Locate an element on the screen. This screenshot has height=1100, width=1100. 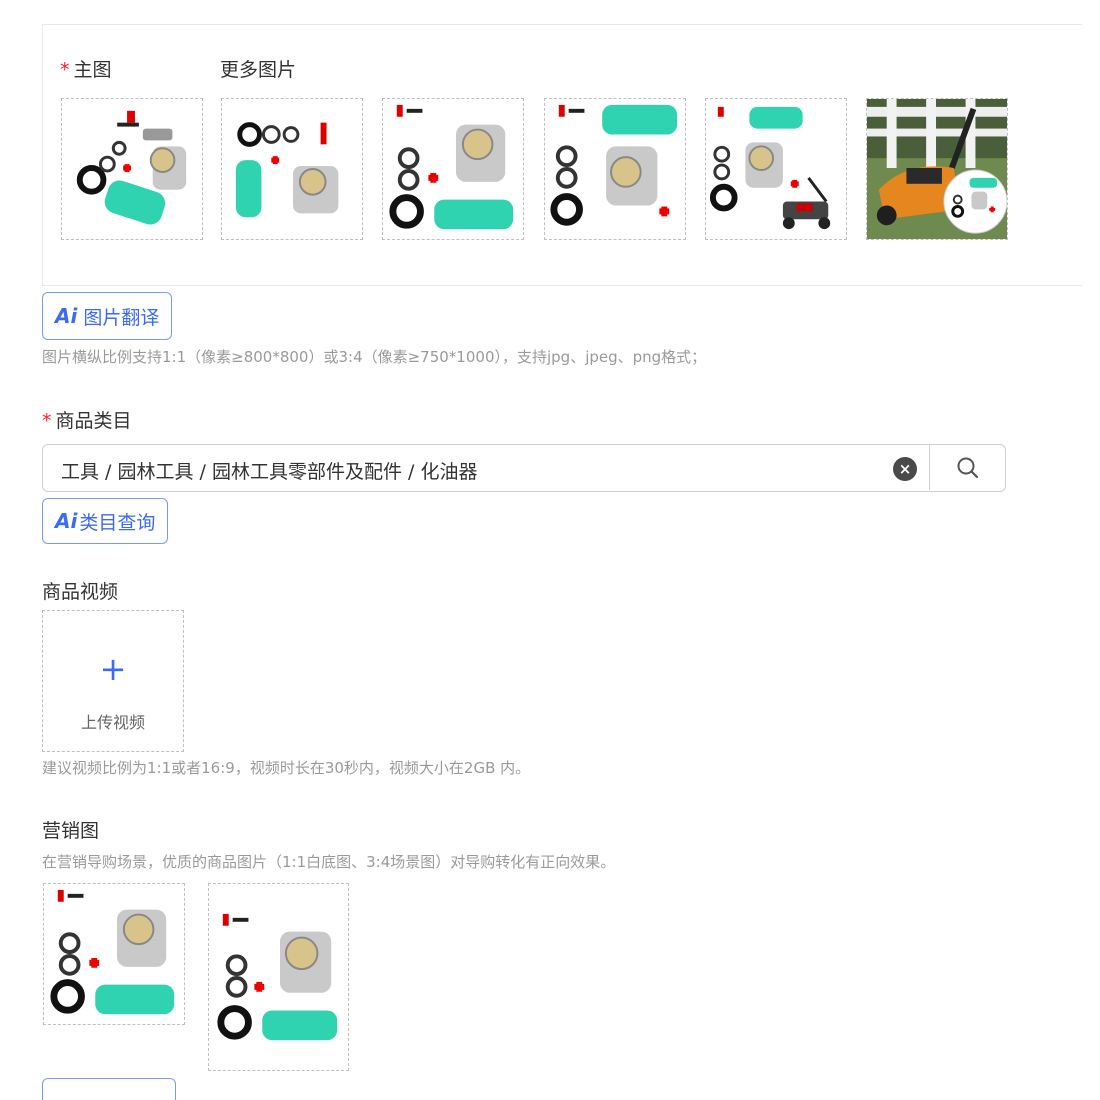
ai-category-query-button: Ai 类目查询 is located at coordinates (105, 521).